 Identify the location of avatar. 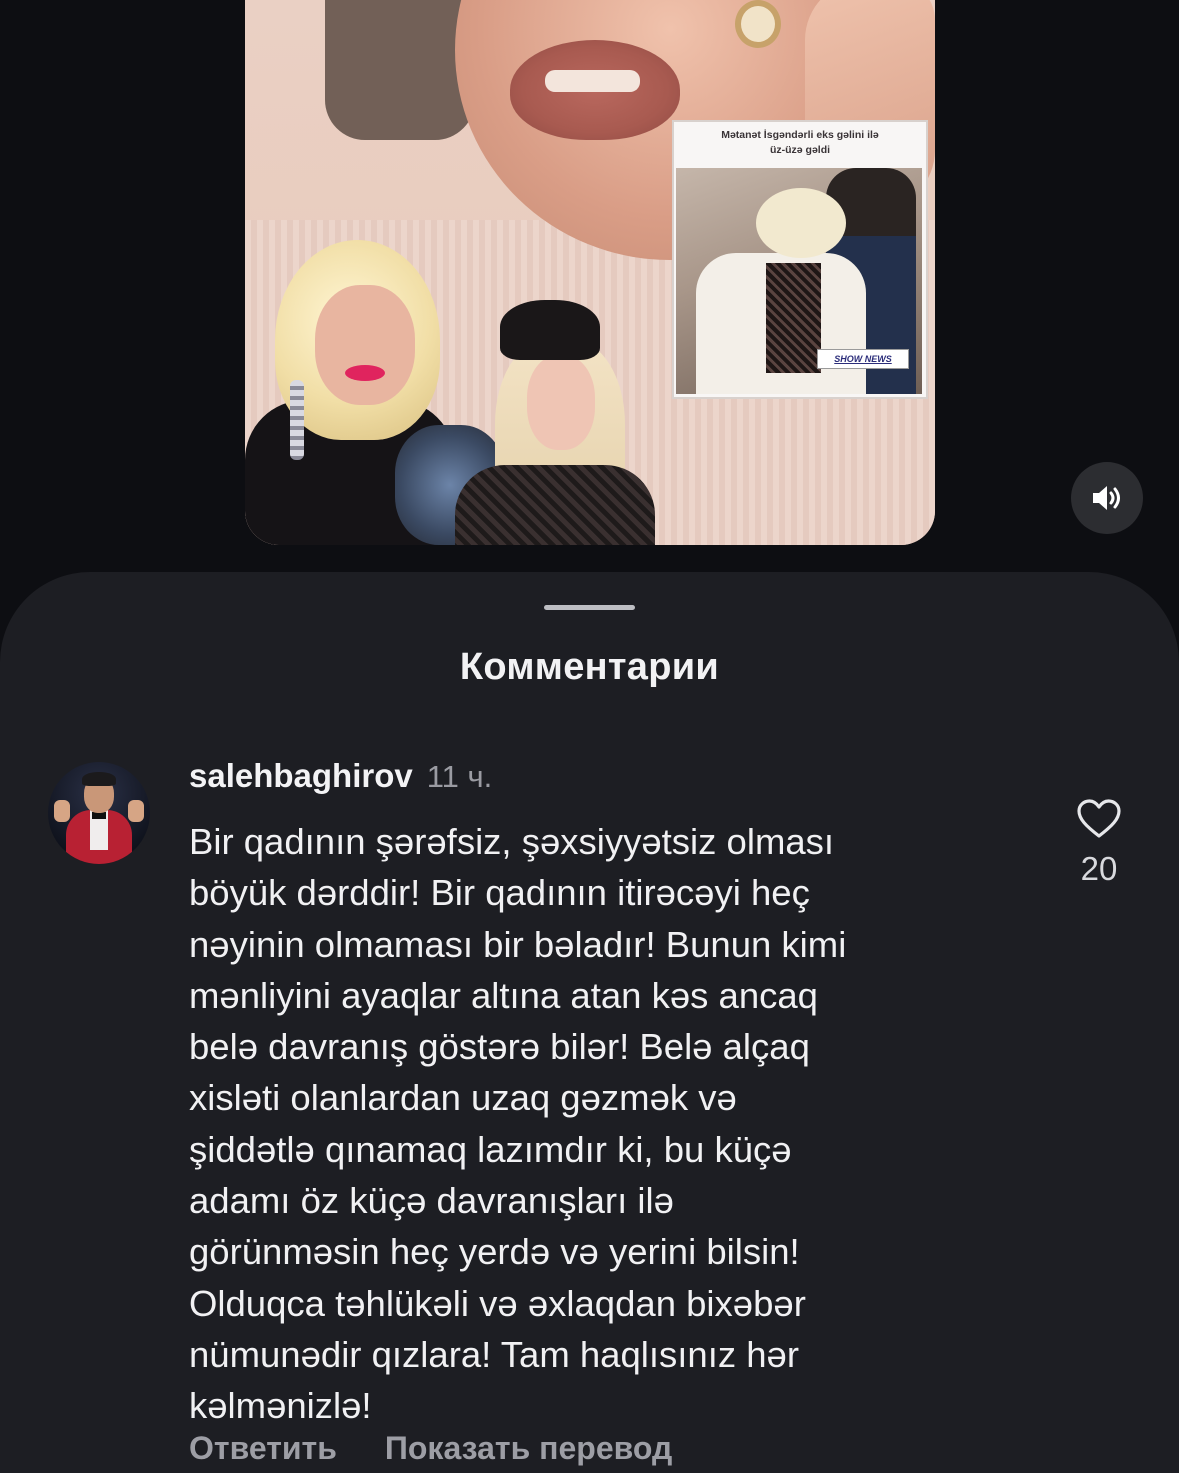
(99, 813).